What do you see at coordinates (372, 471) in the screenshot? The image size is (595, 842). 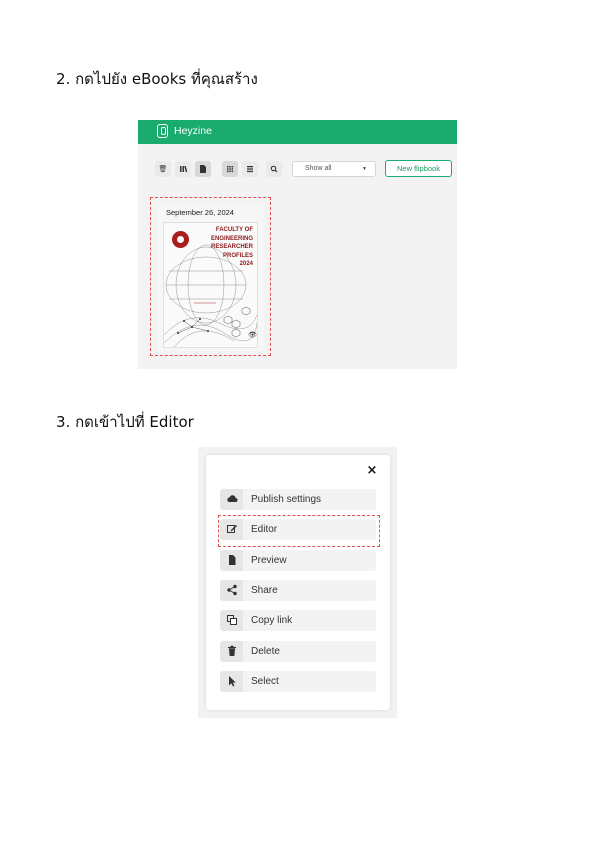 I see `close-icon: ×` at bounding box center [372, 471].